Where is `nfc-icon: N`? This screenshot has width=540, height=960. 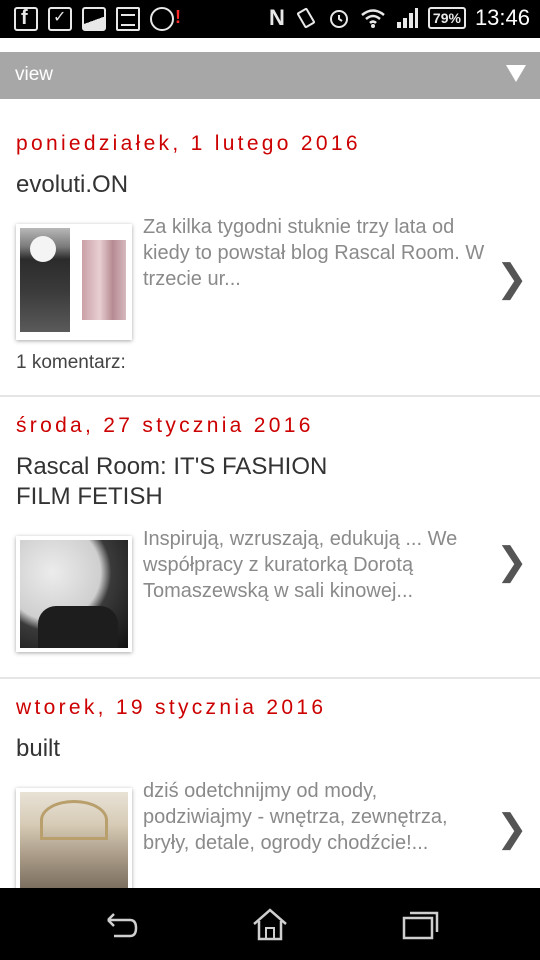 nfc-icon: N is located at coordinates (277, 17).